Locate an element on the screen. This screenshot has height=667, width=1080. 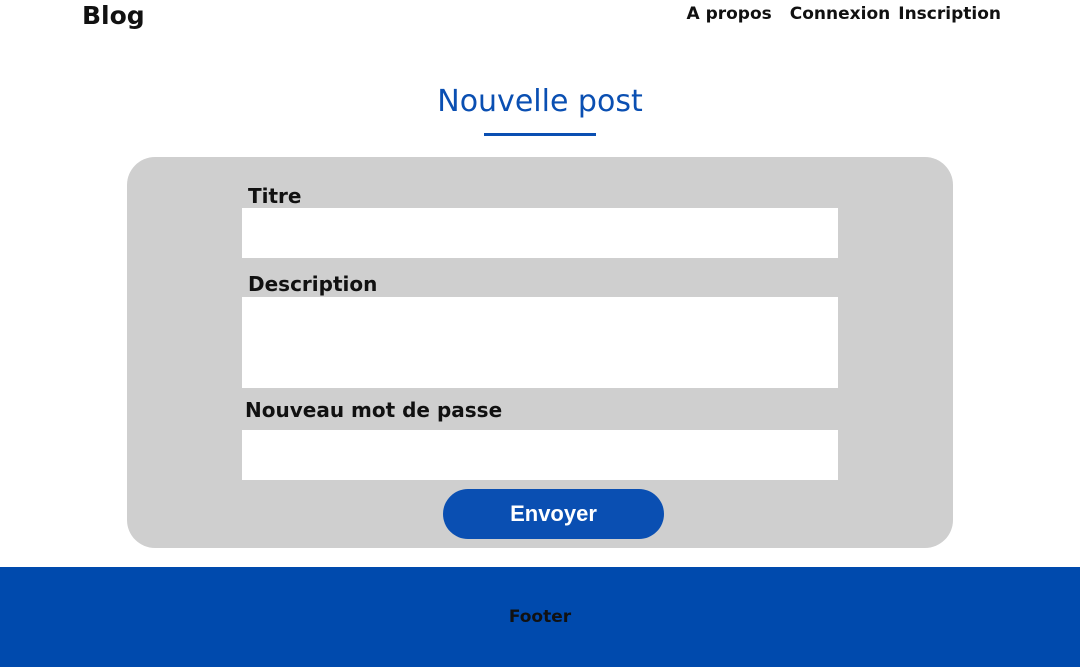
password-input is located at coordinates (540, 455).